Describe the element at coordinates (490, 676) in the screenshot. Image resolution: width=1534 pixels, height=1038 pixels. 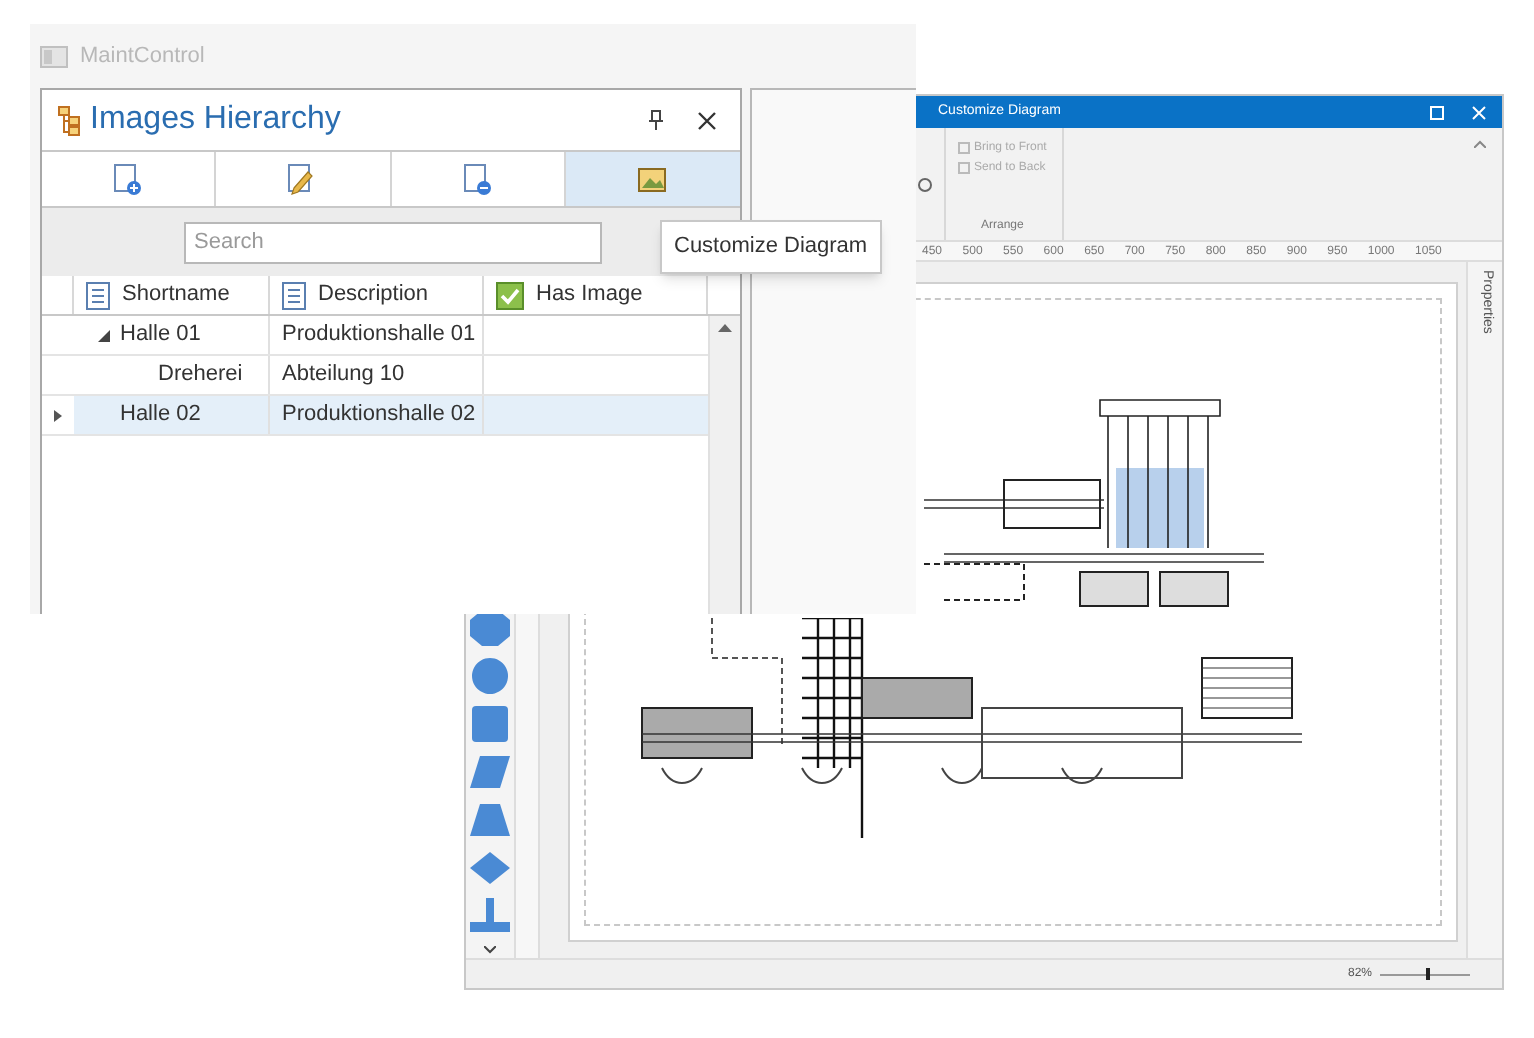
I see `circle-shape-icon` at that location.